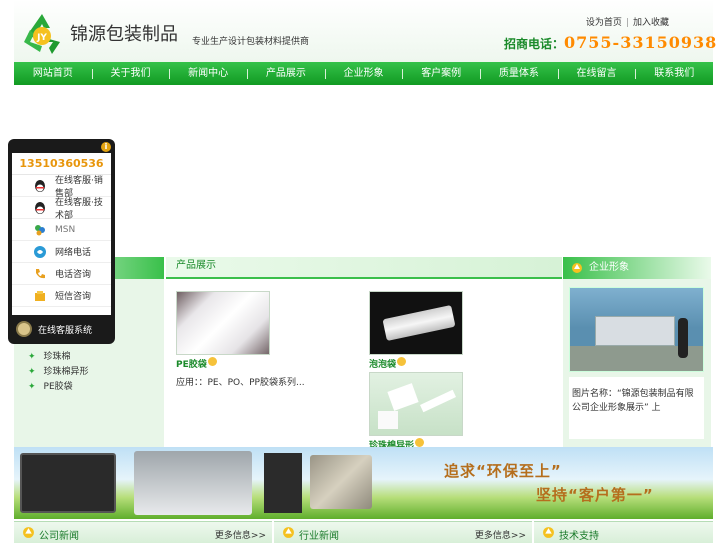 The width and height of the screenshot is (727, 545). What do you see at coordinates (143, 532) in the screenshot?
I see `section-company-news: 公司新闻 更多信息>>` at bounding box center [143, 532].